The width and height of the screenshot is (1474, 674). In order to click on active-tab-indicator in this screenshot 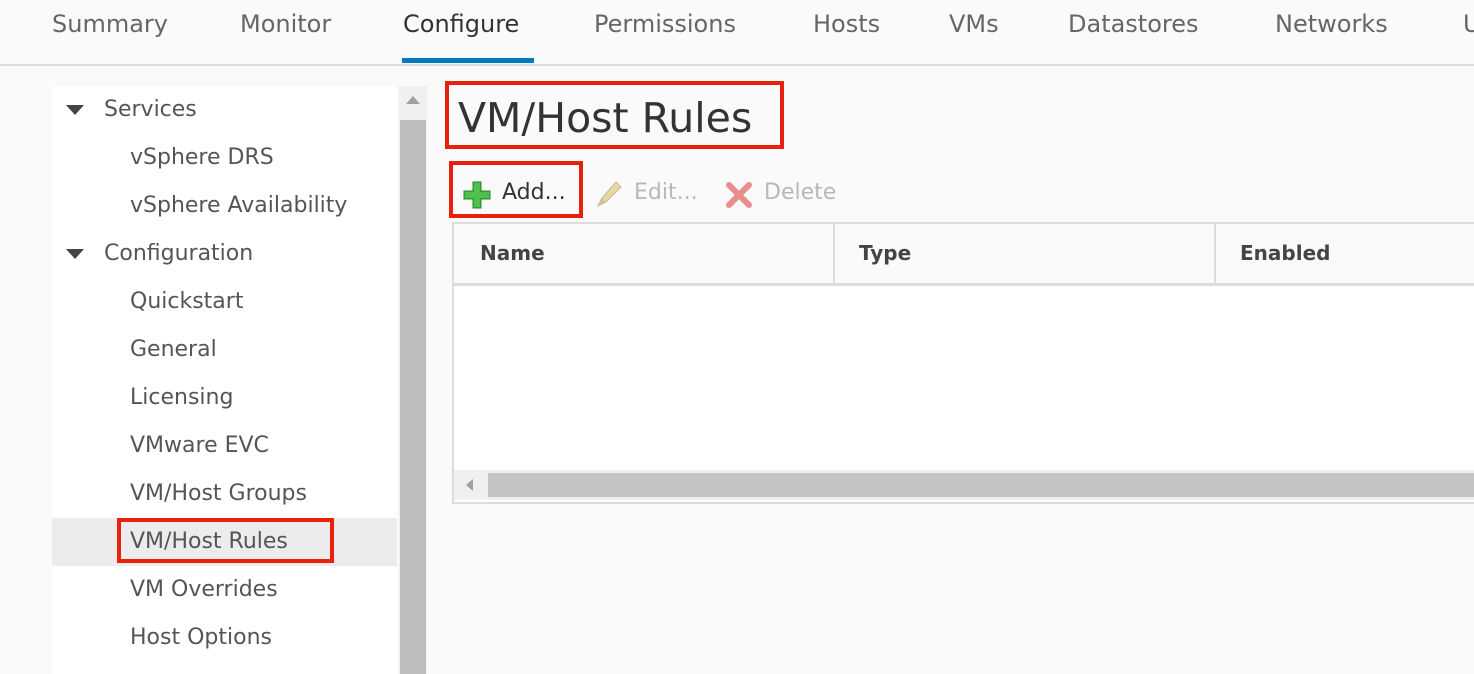, I will do `click(468, 60)`.